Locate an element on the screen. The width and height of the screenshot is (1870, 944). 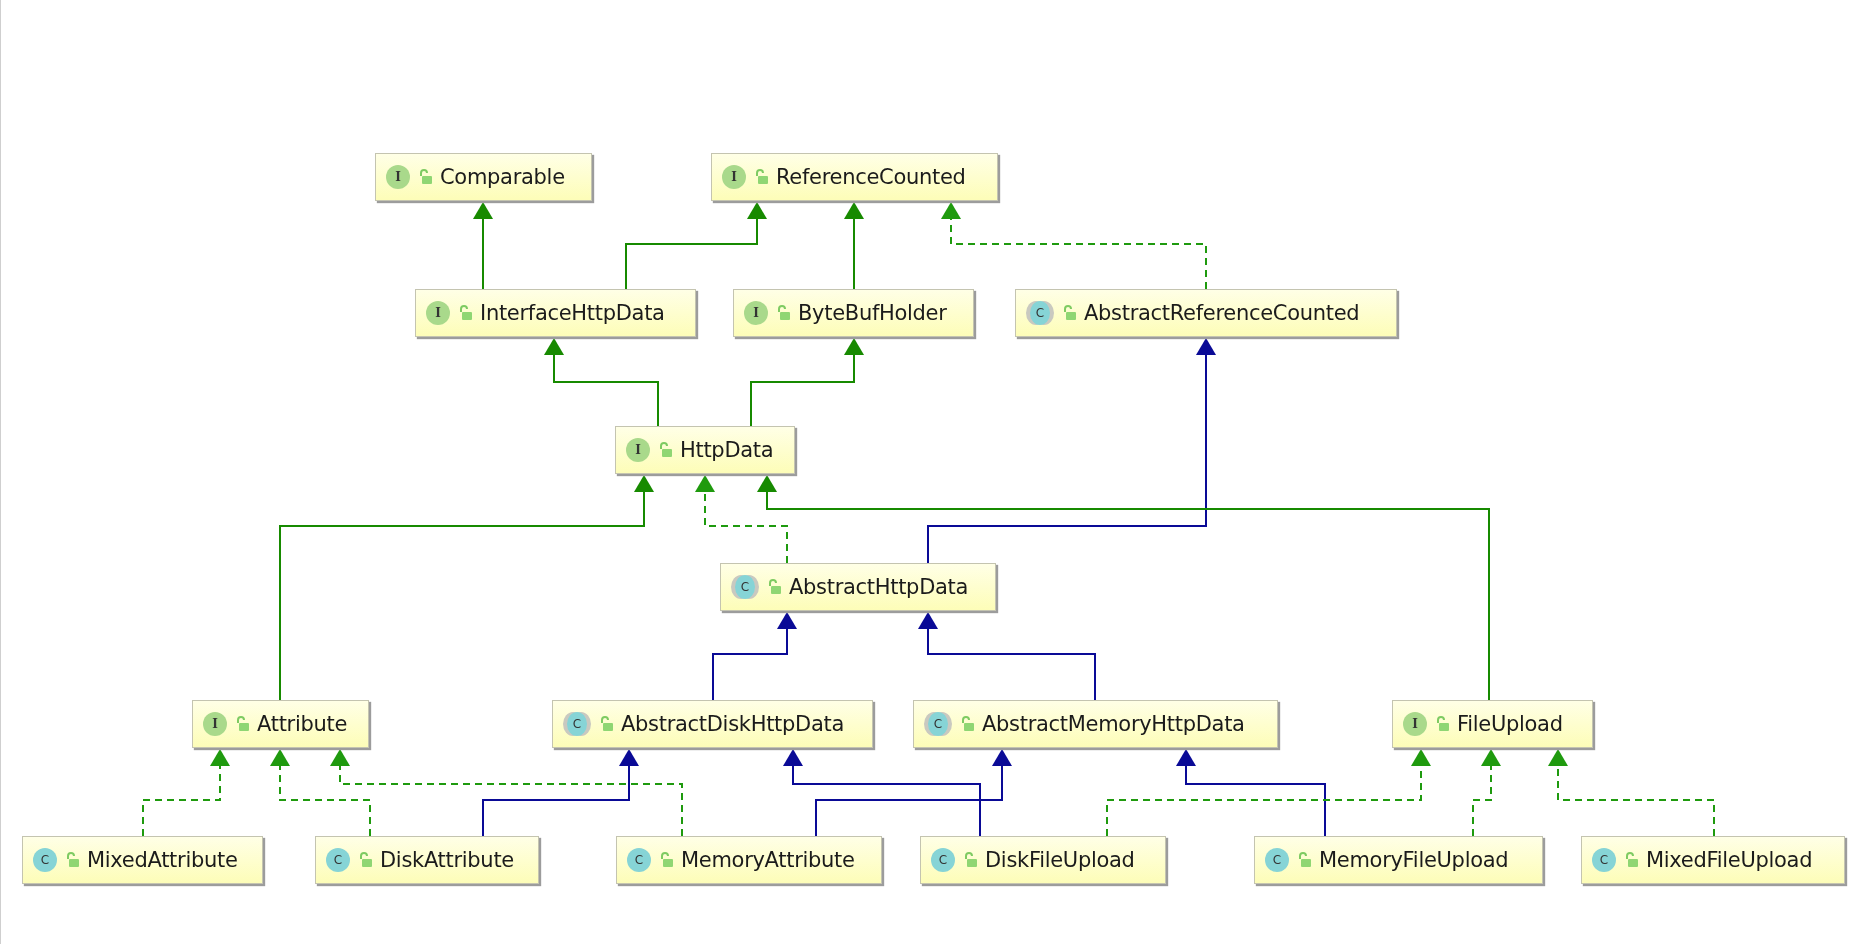
class-name: Comparable is located at coordinates (502, 177).